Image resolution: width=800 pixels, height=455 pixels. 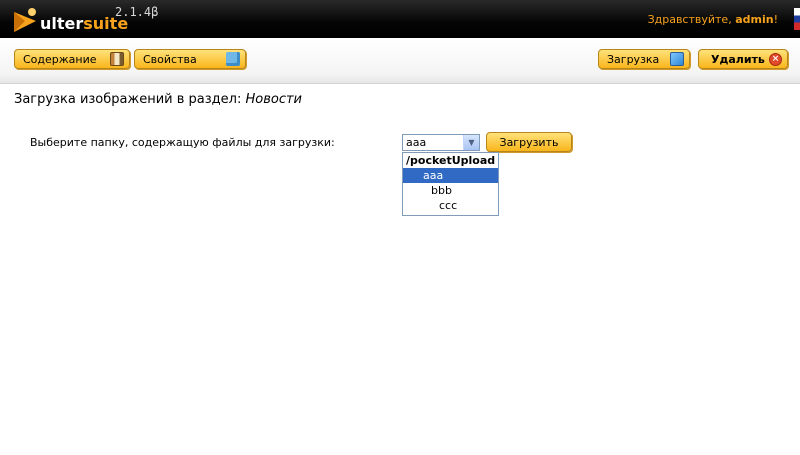 I want to click on folder-select-value: aaa, so click(x=416, y=142).